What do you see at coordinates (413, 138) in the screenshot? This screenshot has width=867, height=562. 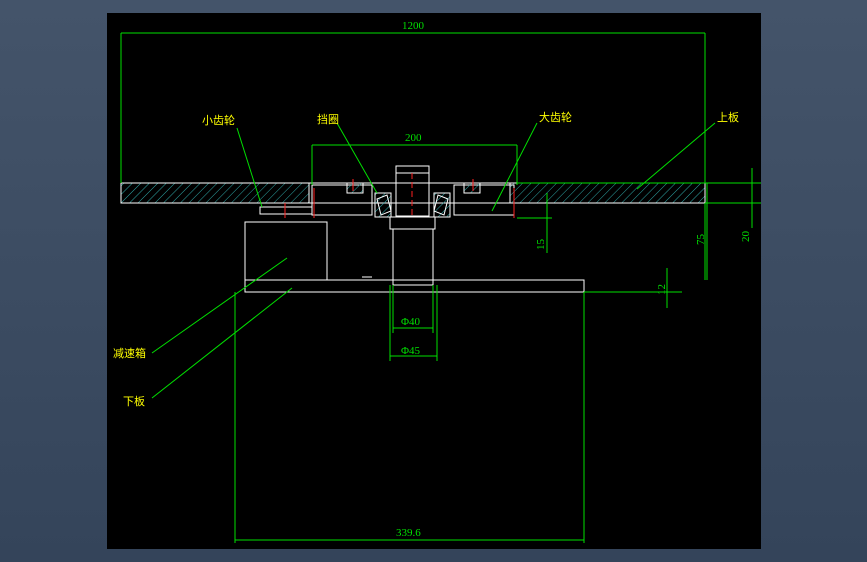 I see `dim-200: 200` at bounding box center [413, 138].